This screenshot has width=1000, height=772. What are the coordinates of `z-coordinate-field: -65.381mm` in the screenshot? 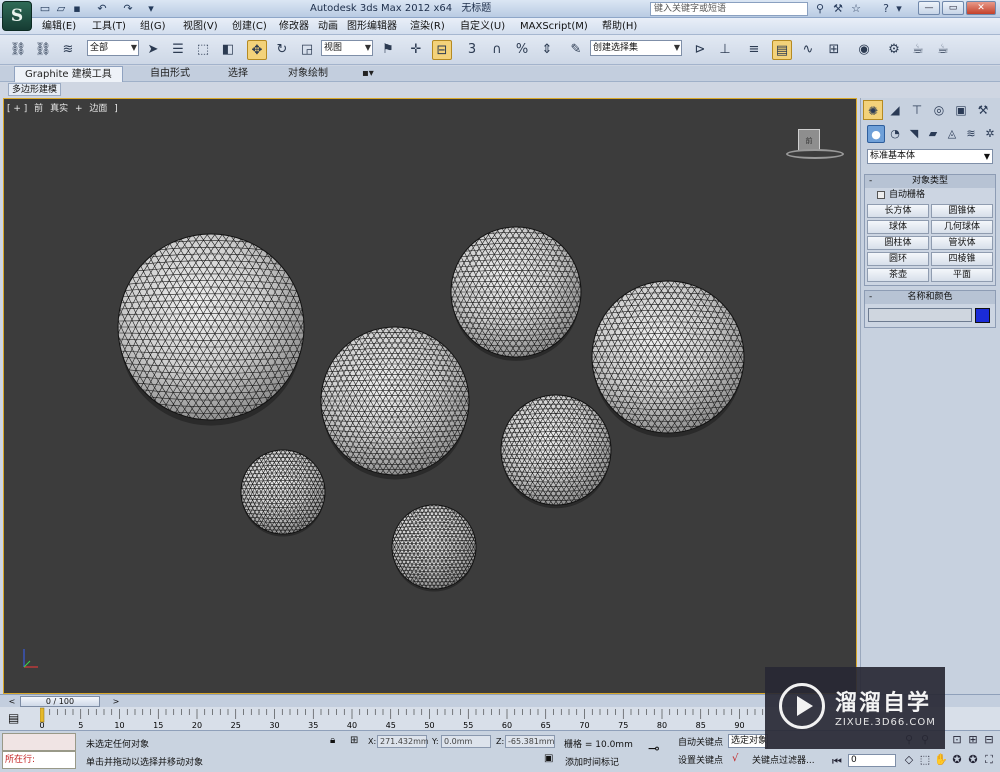 It's located at (530, 741).